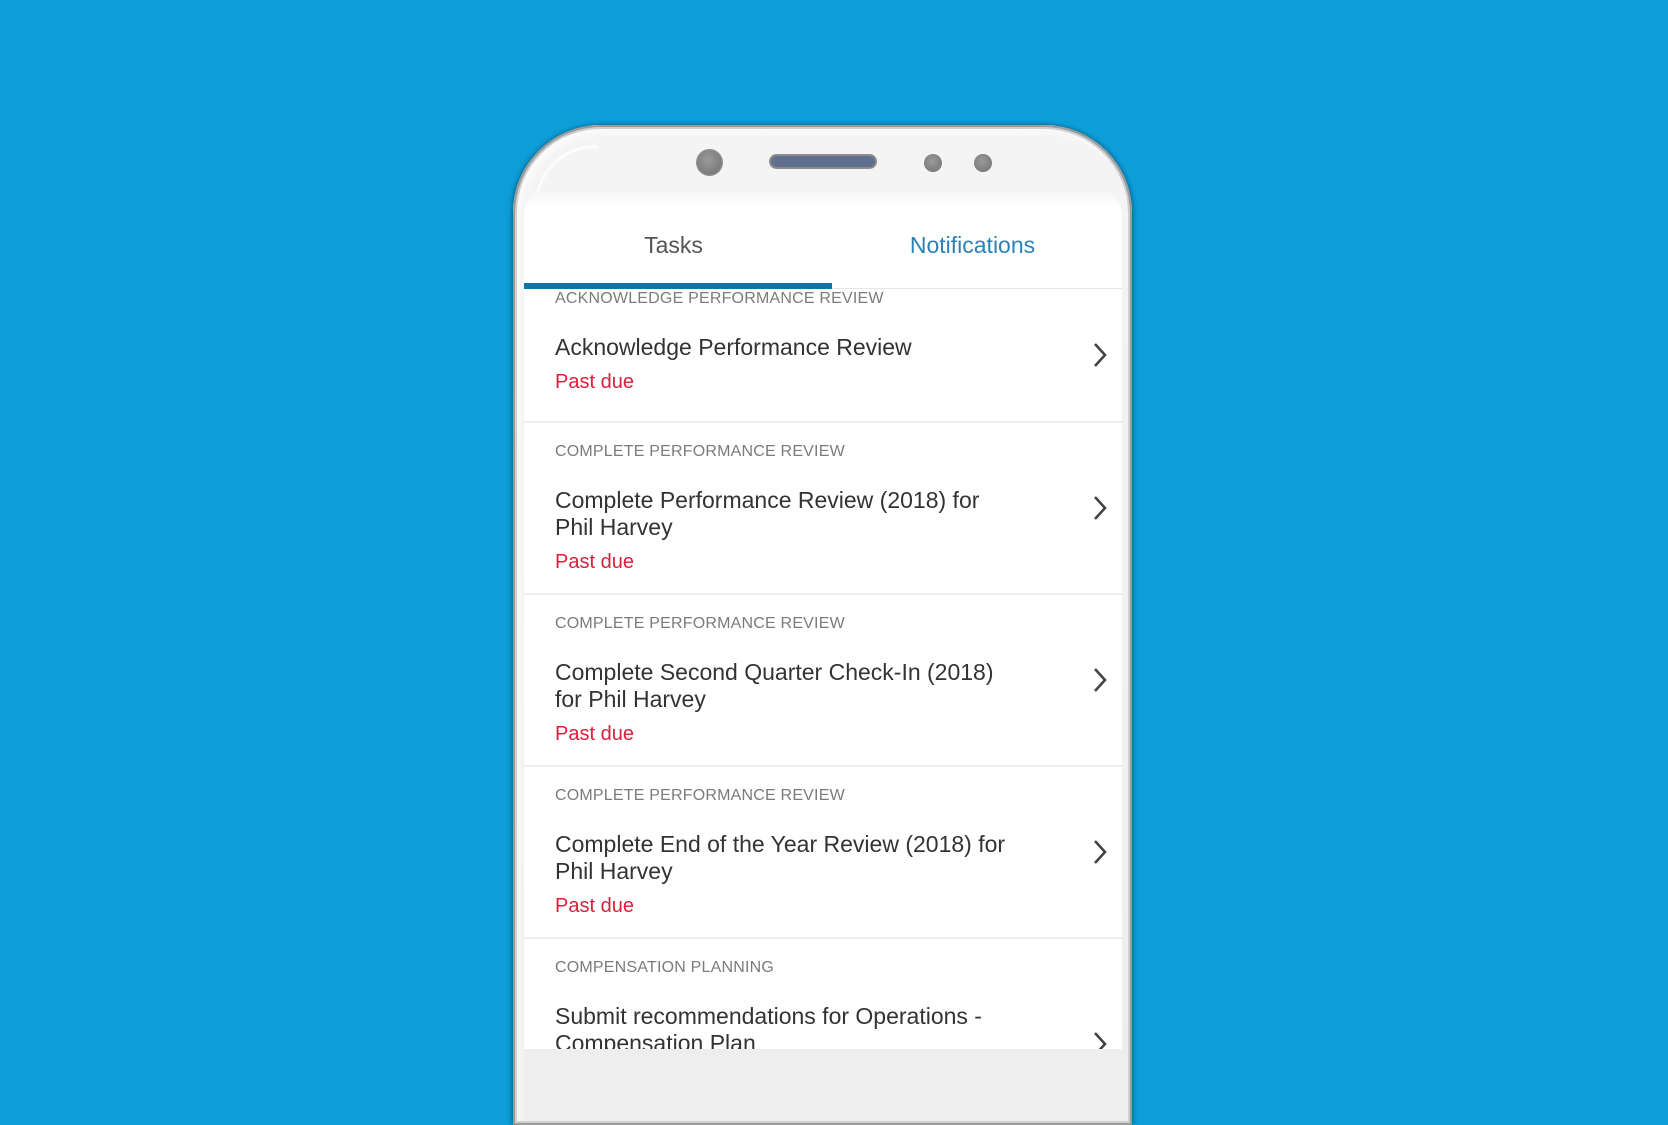  What do you see at coordinates (733, 347) in the screenshot?
I see `task-title: Acknowledge Performance Review` at bounding box center [733, 347].